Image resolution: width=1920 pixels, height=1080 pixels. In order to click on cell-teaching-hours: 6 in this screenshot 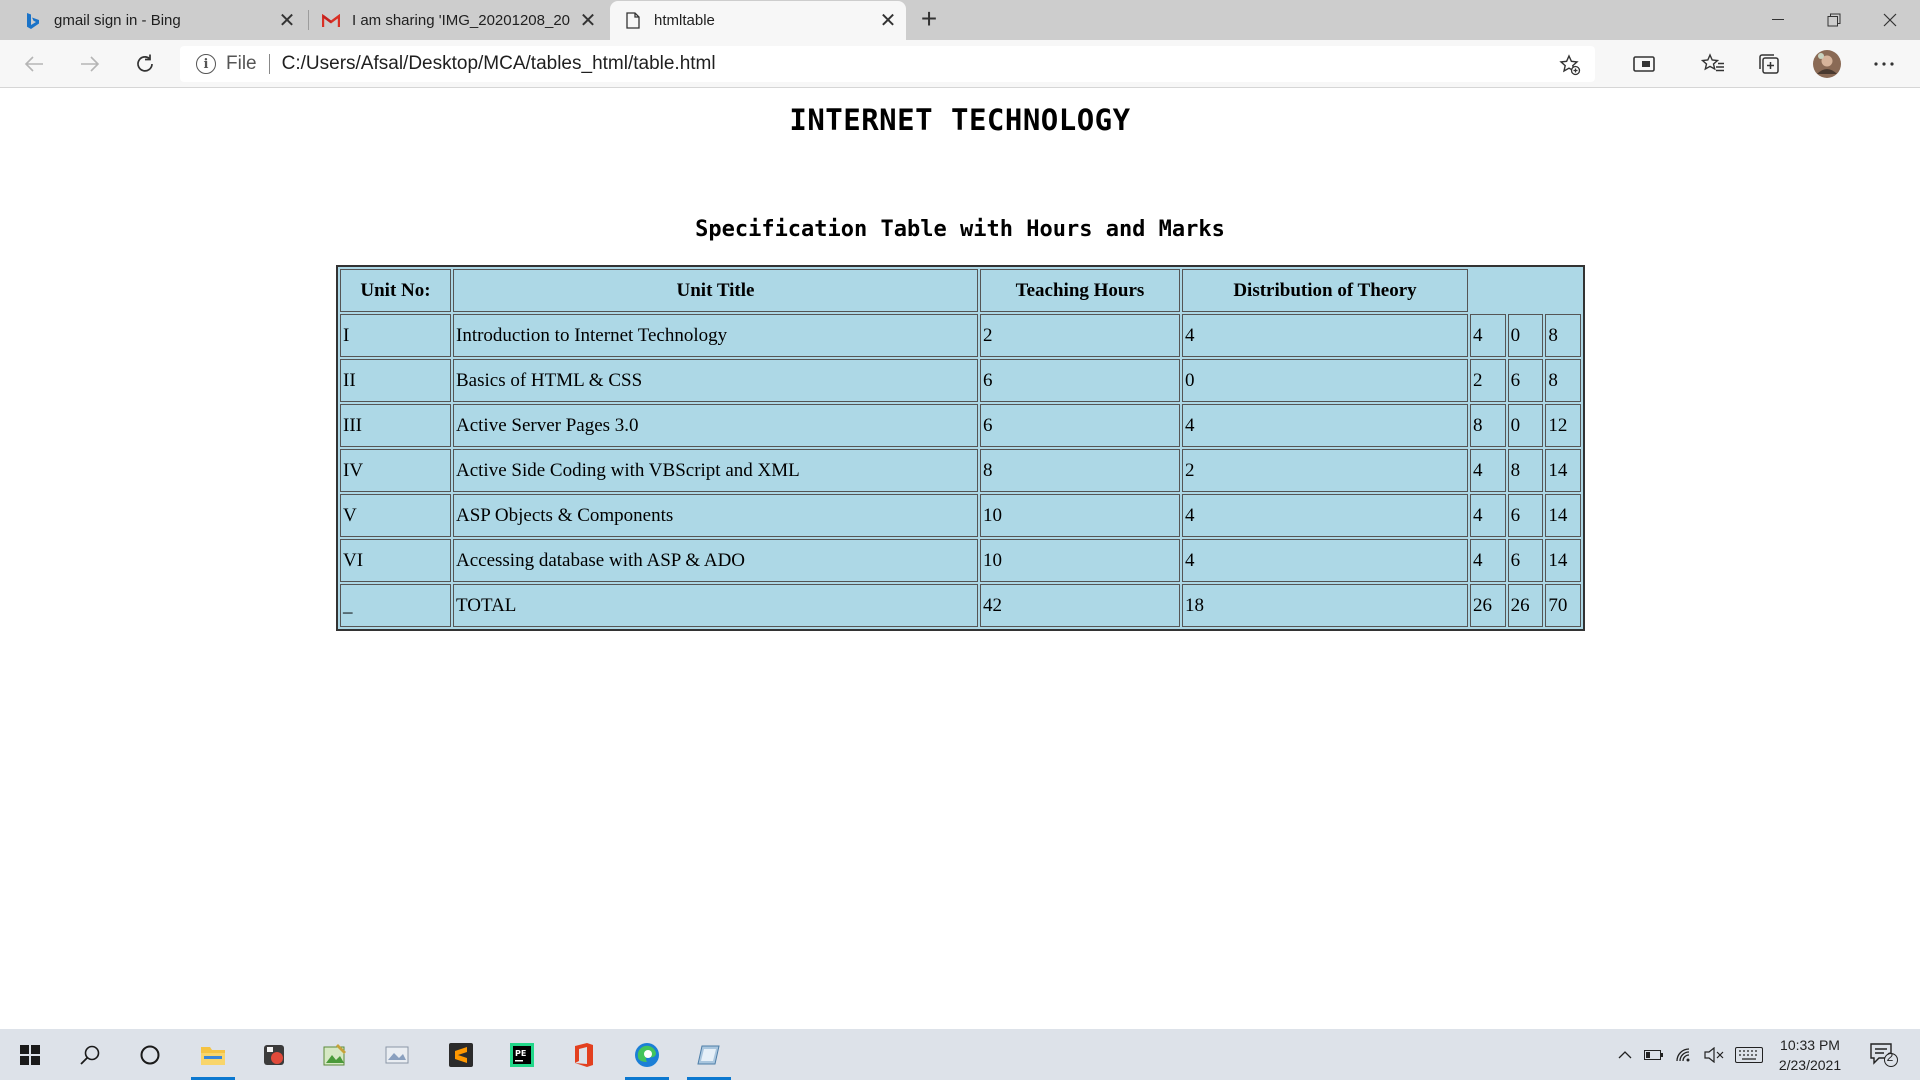, I will do `click(1080, 425)`.